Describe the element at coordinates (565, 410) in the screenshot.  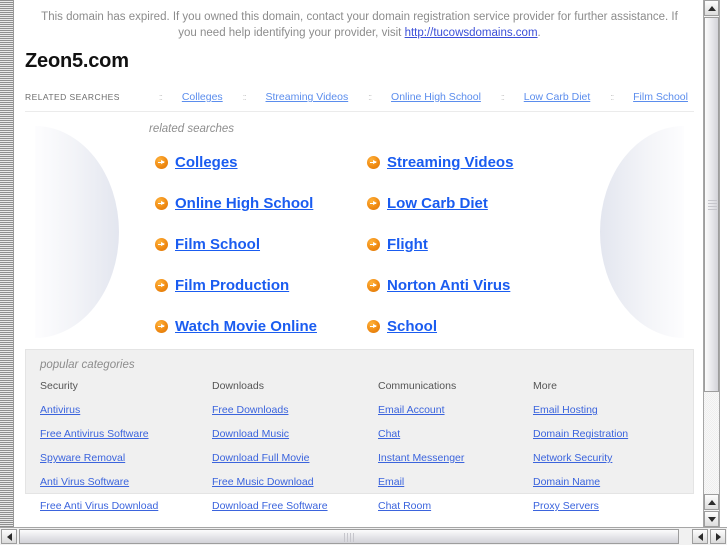
I see `category-link: Email Hosting` at that location.